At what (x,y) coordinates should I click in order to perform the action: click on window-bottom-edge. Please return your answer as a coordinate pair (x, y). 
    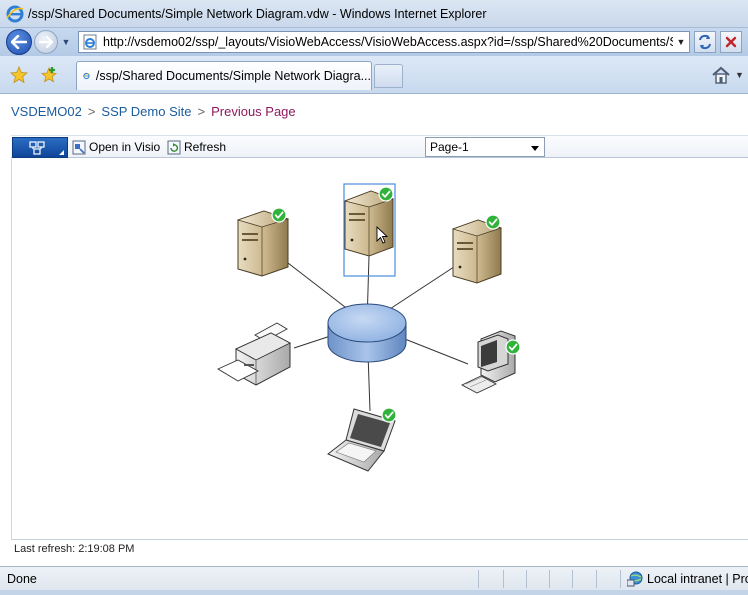
    Looking at the image, I should click on (374, 592).